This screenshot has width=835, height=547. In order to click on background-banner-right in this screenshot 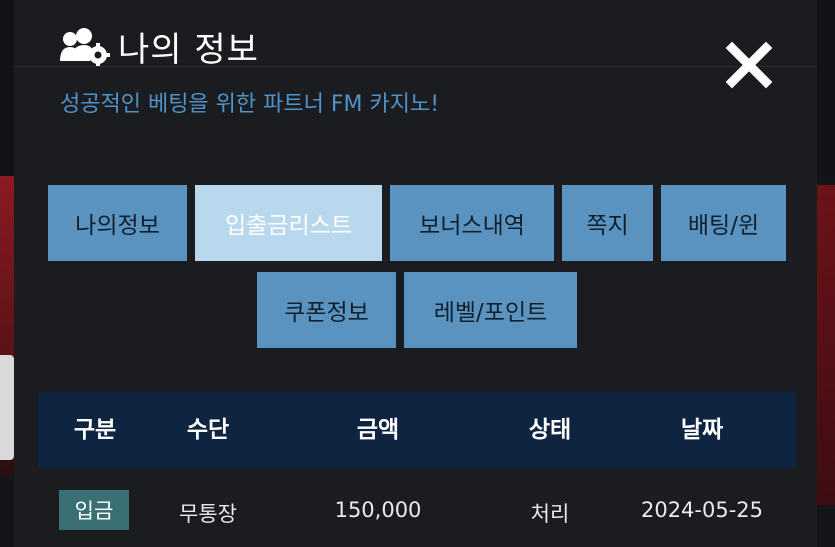, I will do `click(826, 345)`.